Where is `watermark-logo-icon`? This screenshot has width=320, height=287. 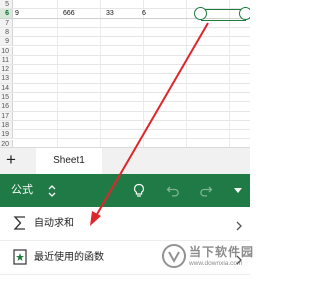 watermark-logo-icon is located at coordinates (174, 256).